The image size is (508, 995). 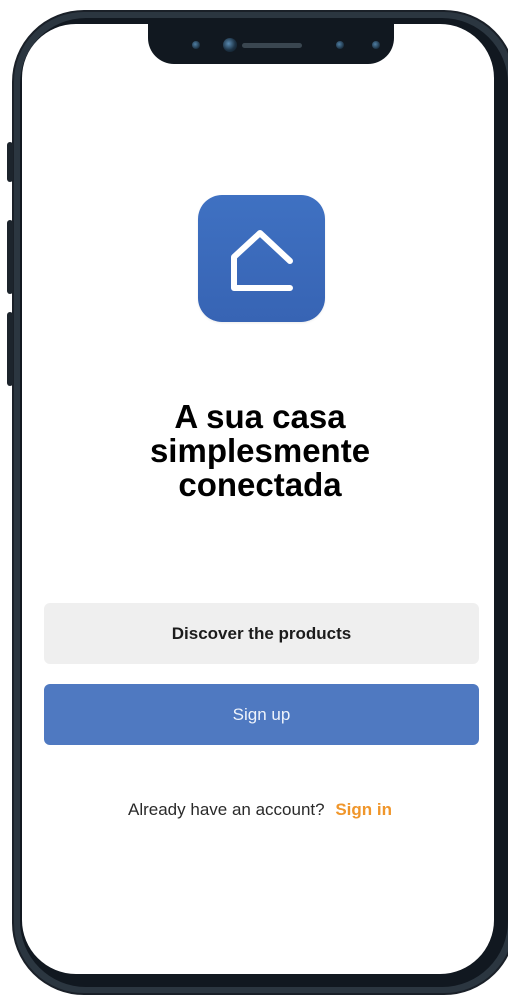 I want to click on headline-line-2: simplesmente, so click(x=260, y=450).